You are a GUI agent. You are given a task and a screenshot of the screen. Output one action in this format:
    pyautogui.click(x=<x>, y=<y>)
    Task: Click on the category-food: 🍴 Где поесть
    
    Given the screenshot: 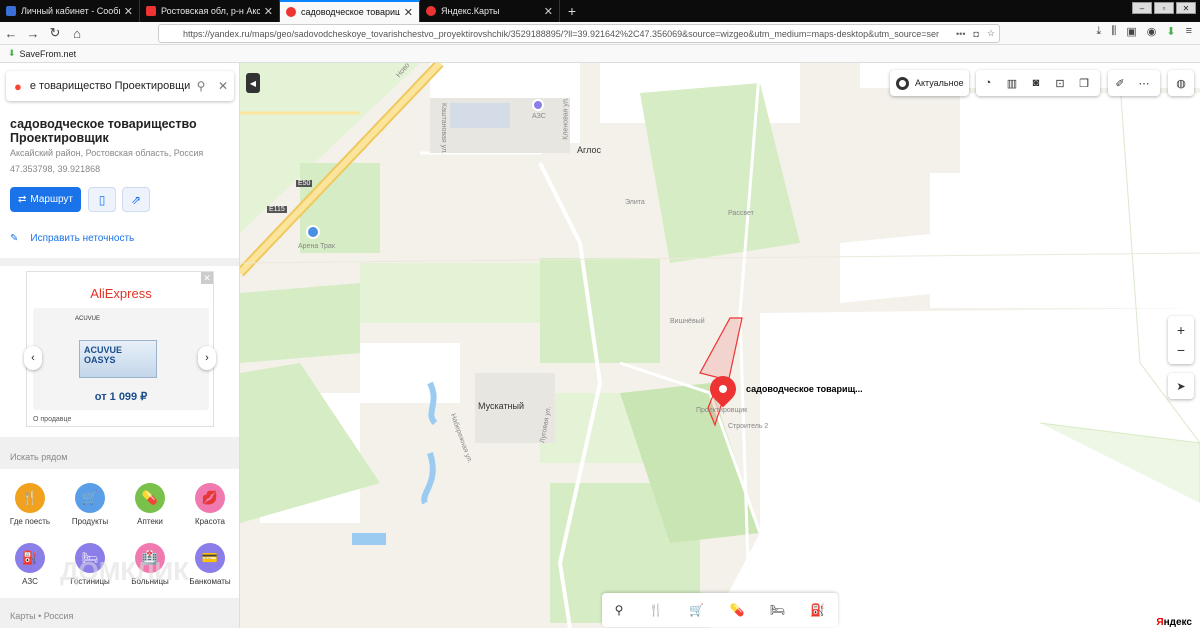 What is the action you would take?
    pyautogui.click(x=30, y=504)
    